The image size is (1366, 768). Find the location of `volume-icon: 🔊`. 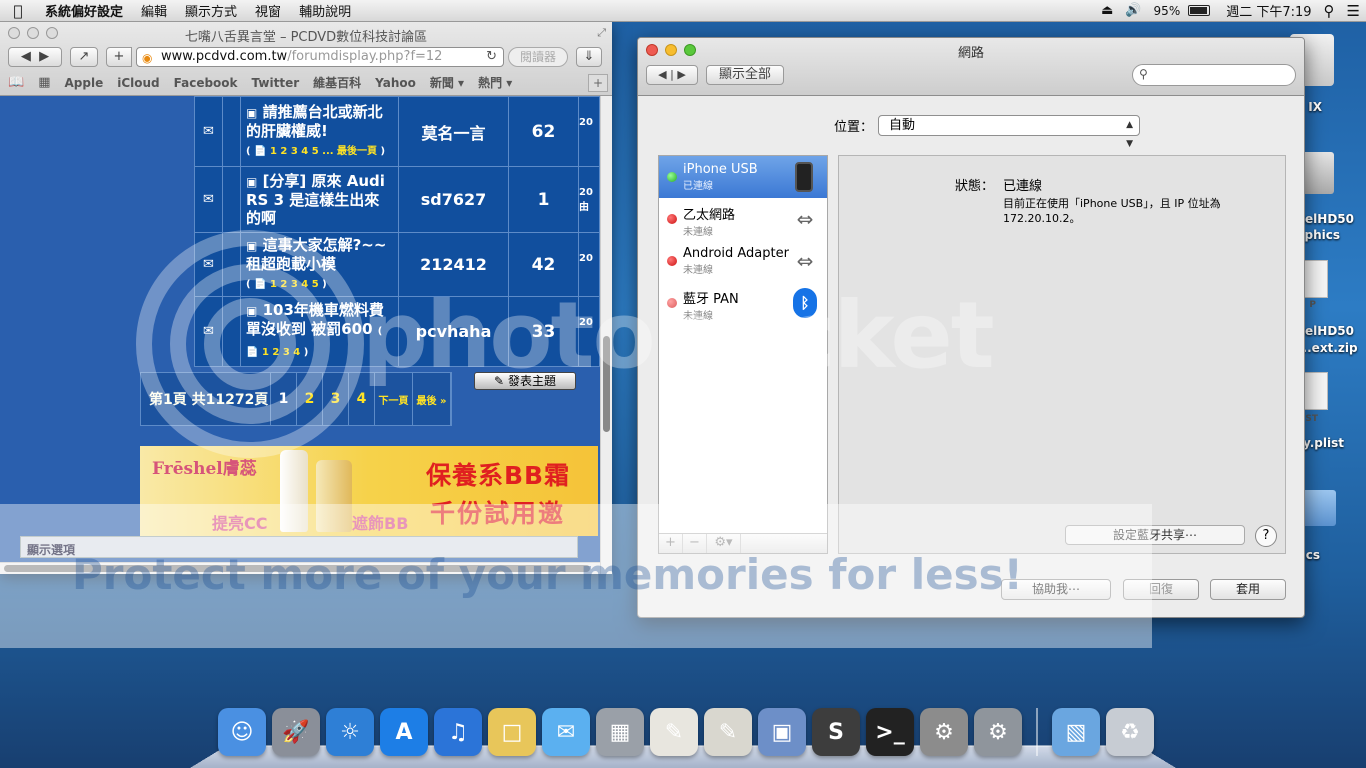

volume-icon: 🔊 is located at coordinates (1133, 10).